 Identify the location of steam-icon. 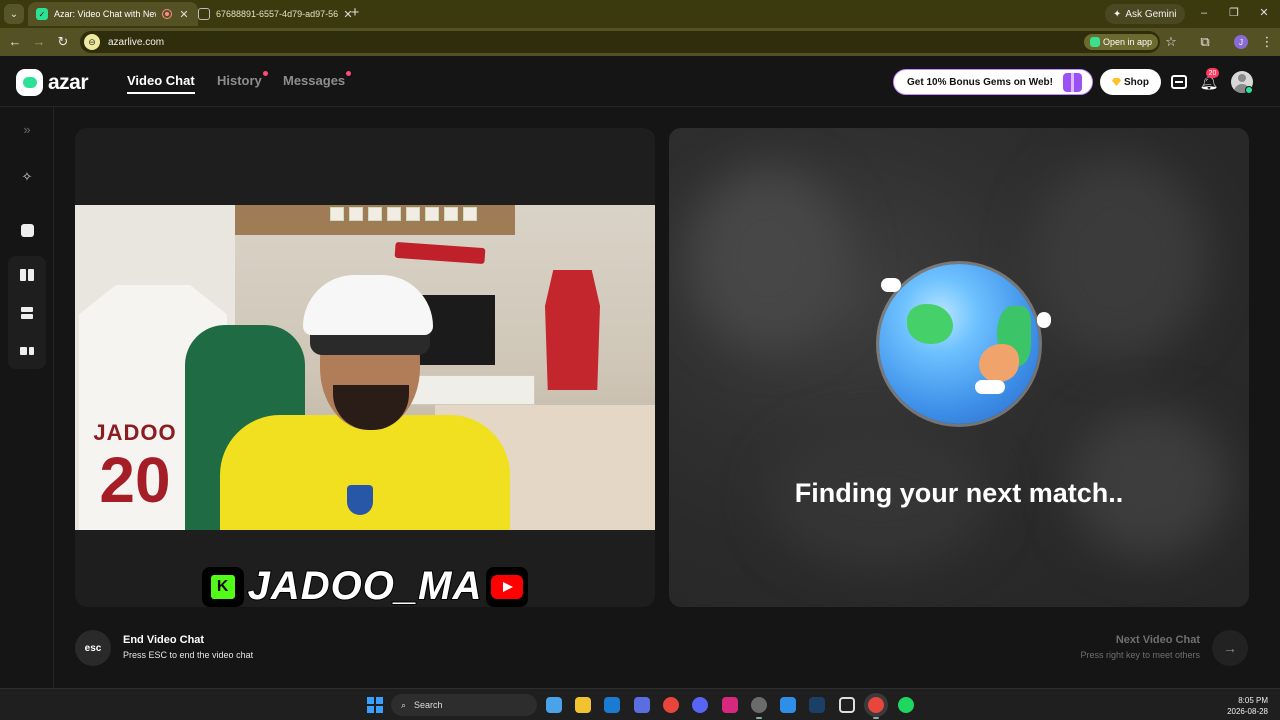
(817, 705).